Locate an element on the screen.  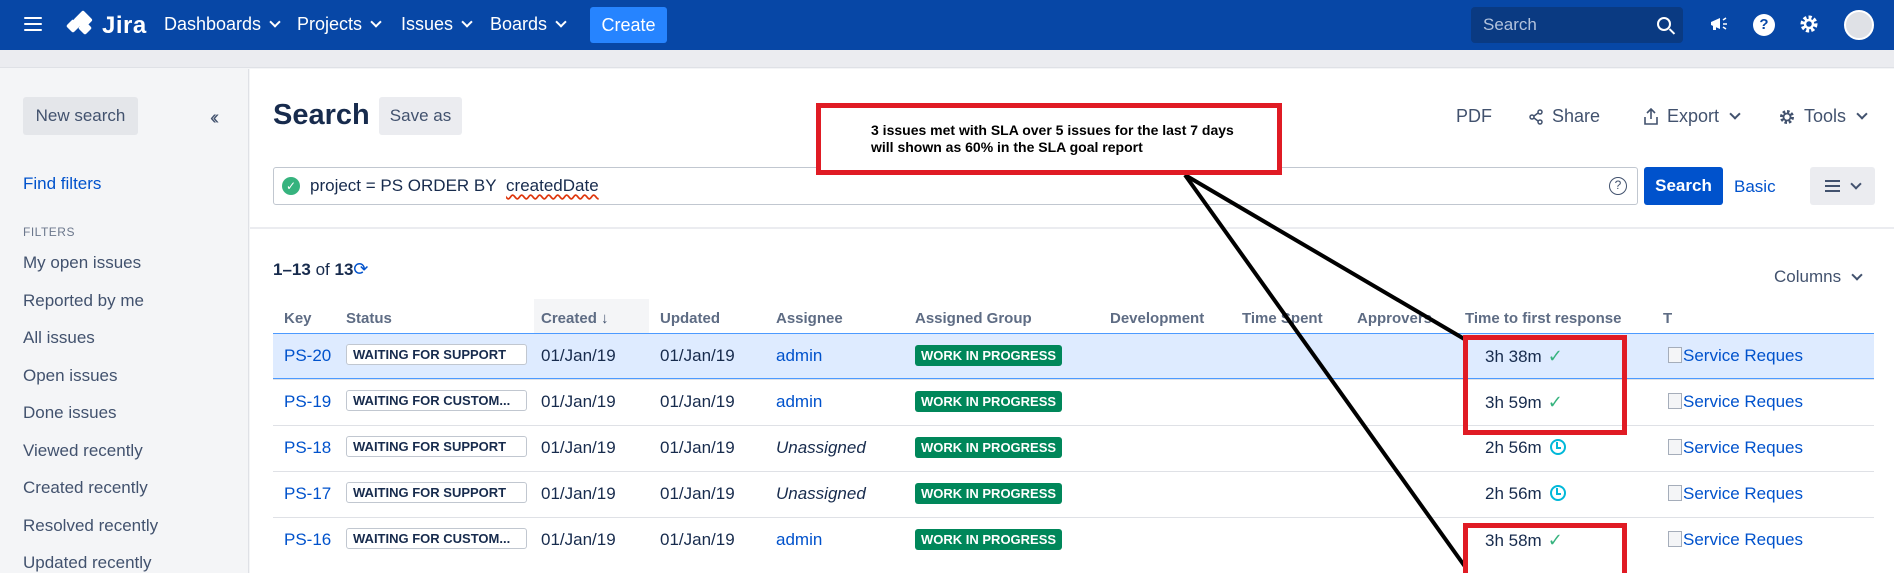
jira-logo: Jira is located at coordinates (106, 25).